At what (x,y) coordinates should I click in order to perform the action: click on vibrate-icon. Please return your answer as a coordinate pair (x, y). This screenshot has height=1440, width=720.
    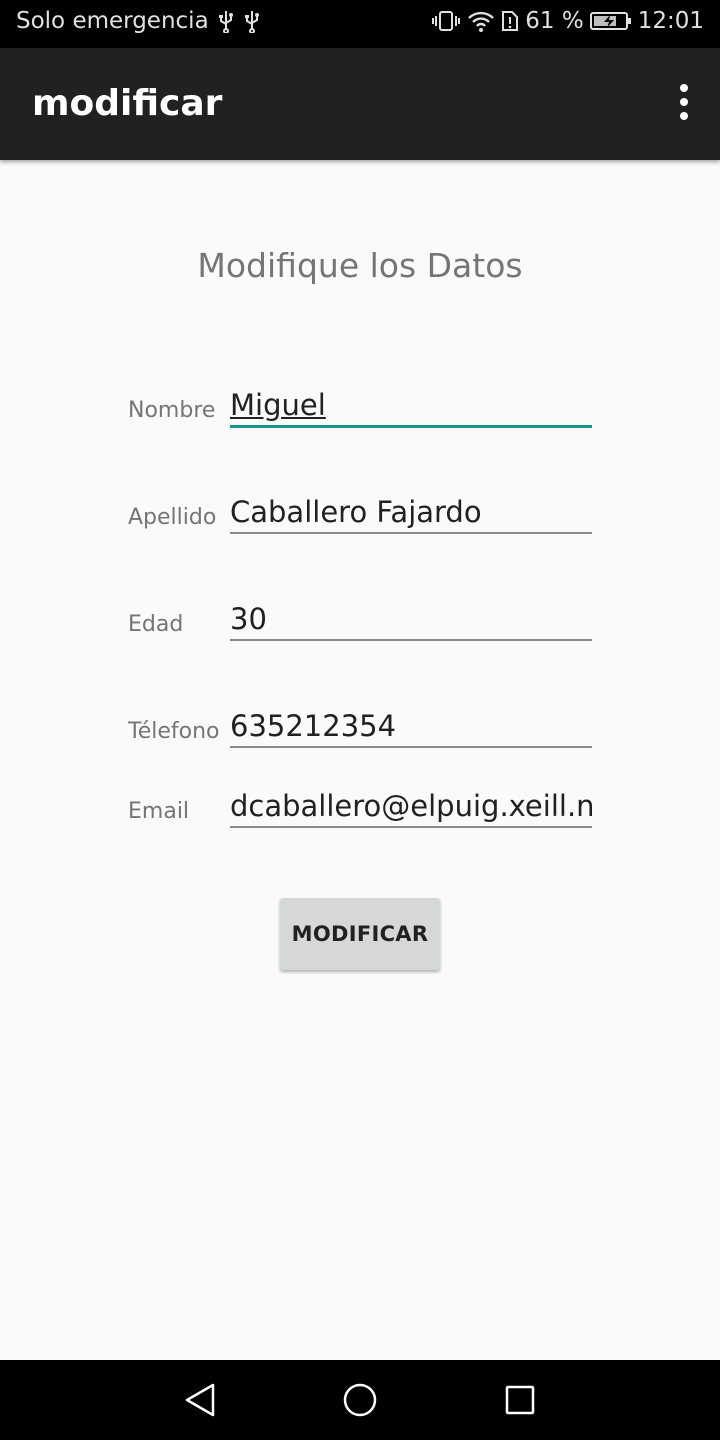
    Looking at the image, I should click on (446, 21).